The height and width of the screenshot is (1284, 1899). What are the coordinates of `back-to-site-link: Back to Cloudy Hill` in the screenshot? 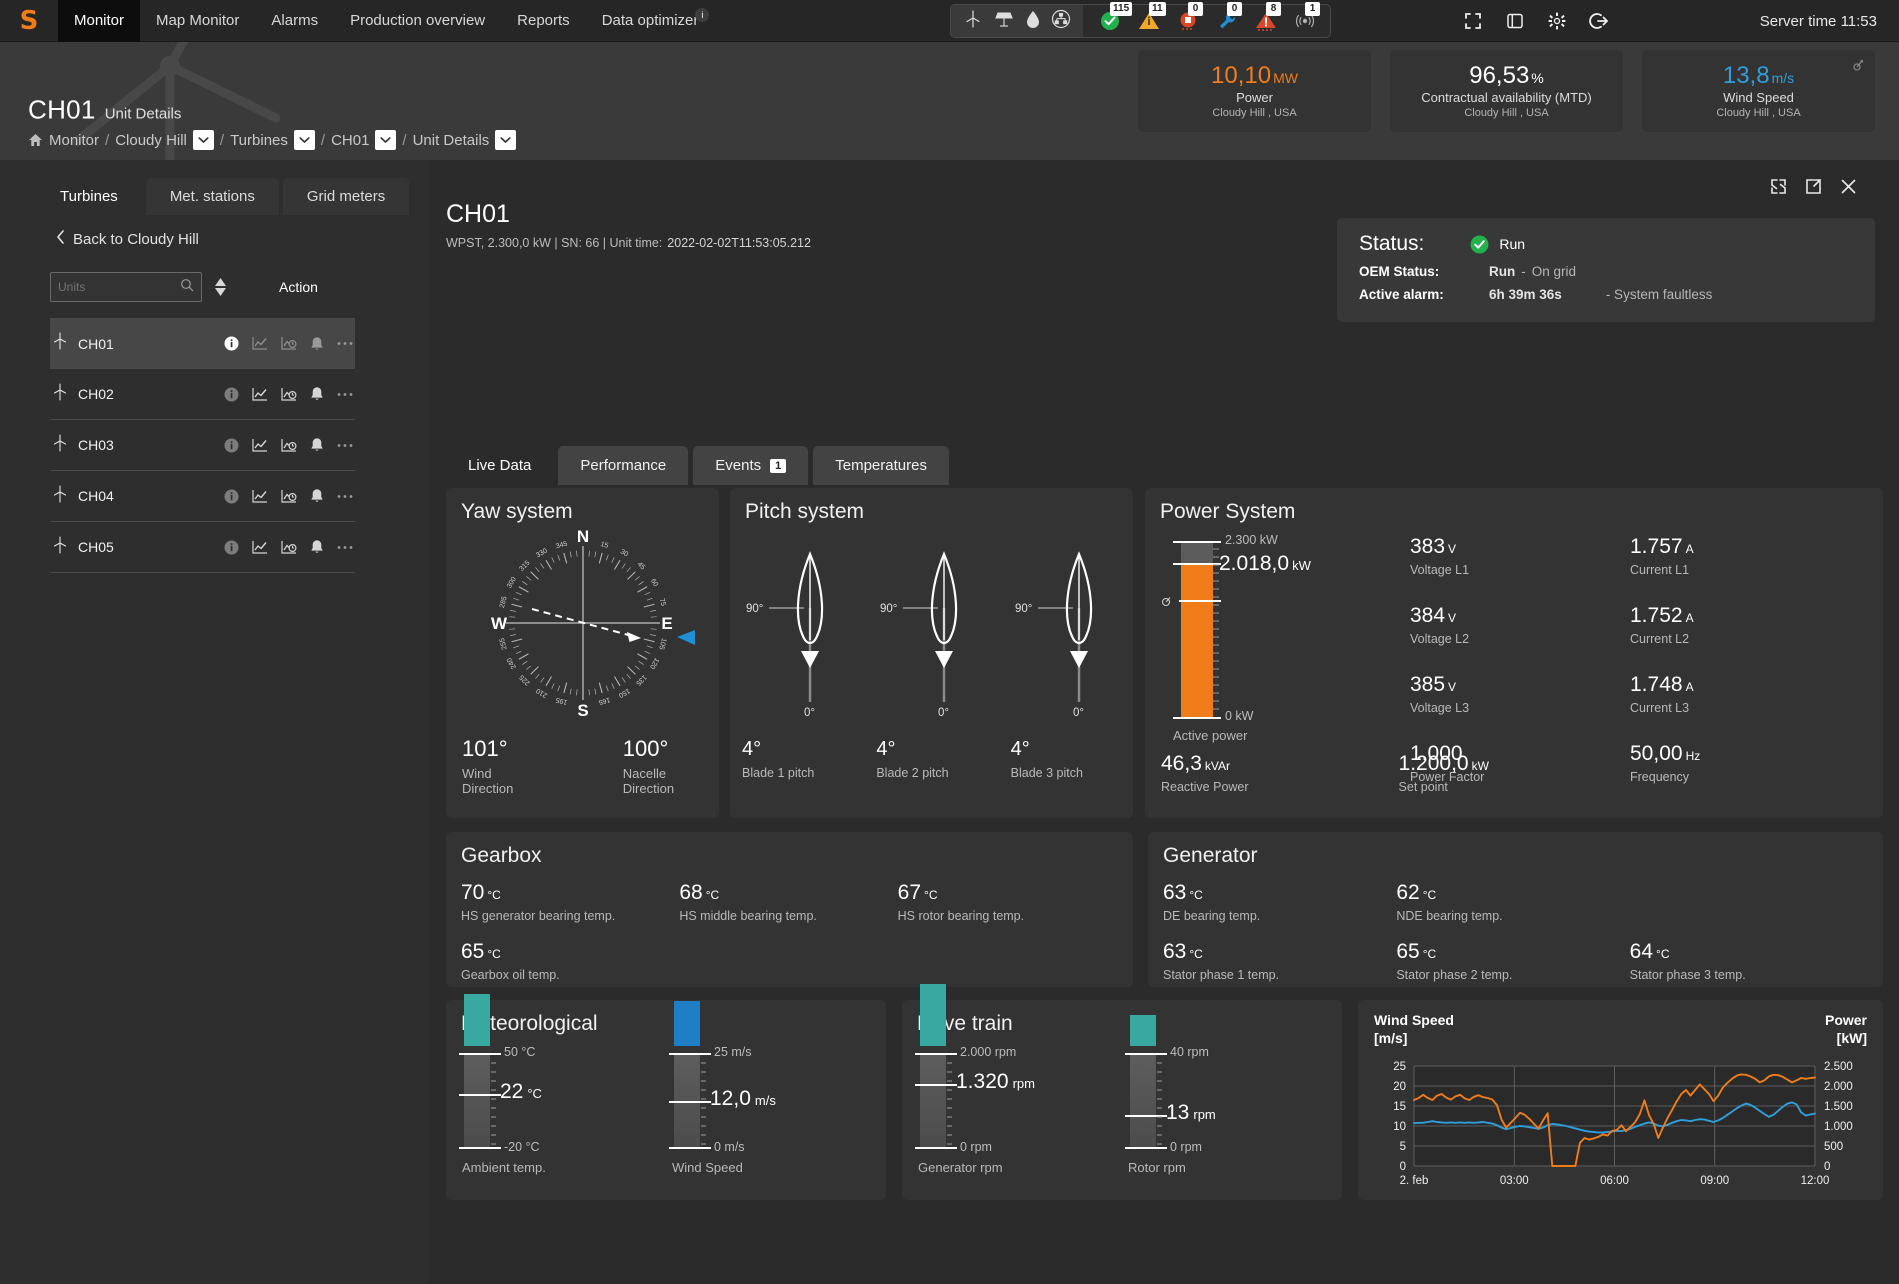 It's located at (127, 239).